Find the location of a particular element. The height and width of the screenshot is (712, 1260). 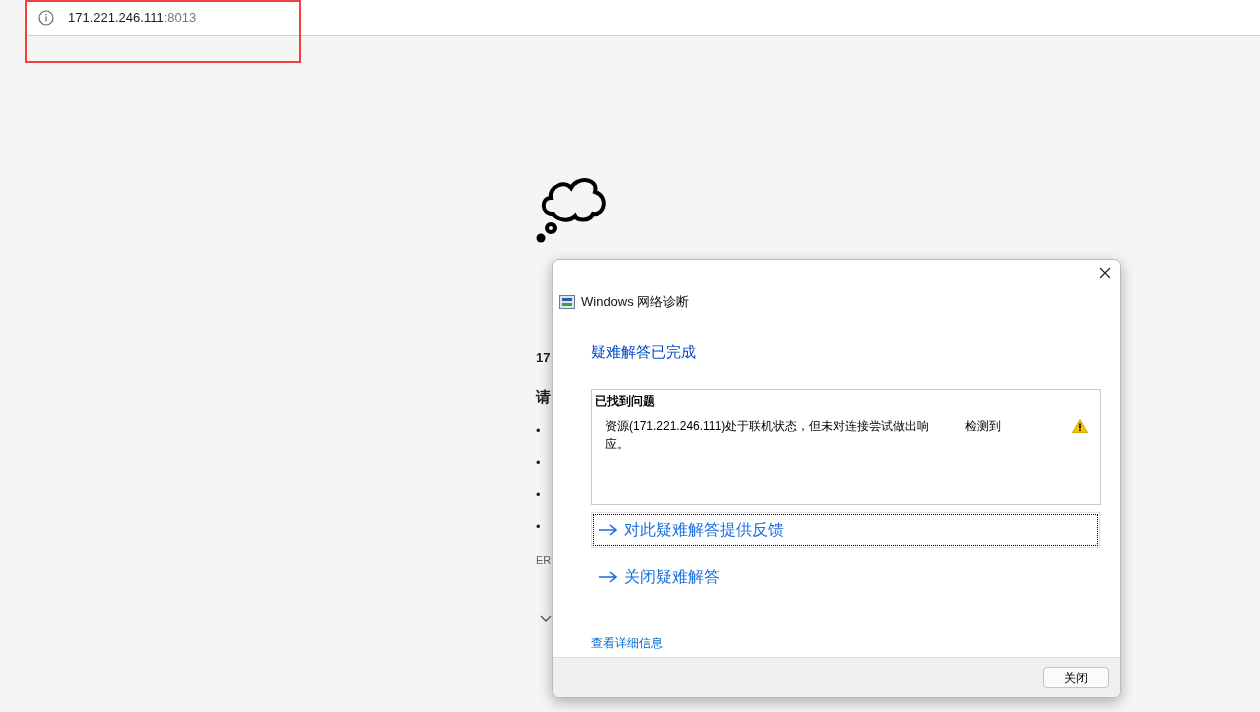

url-text: 171.221.246.111:8013 is located at coordinates (132, 17).